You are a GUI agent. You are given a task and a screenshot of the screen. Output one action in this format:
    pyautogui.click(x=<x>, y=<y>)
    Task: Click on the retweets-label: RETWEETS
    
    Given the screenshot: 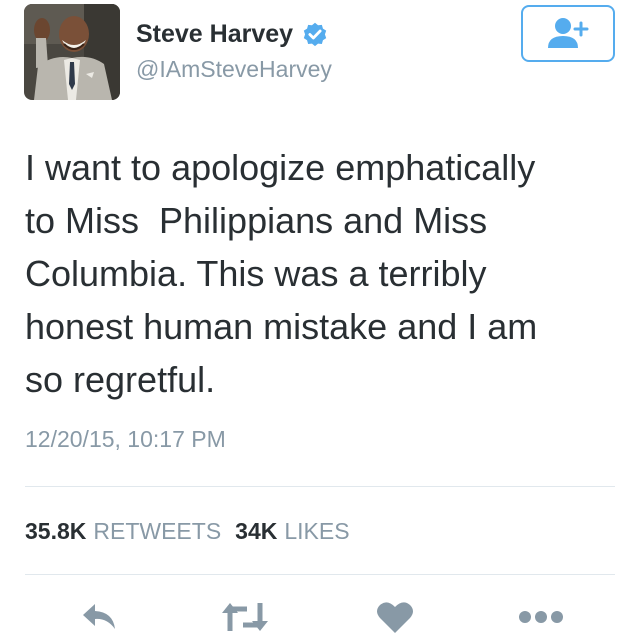 What is the action you would take?
    pyautogui.click(x=157, y=531)
    